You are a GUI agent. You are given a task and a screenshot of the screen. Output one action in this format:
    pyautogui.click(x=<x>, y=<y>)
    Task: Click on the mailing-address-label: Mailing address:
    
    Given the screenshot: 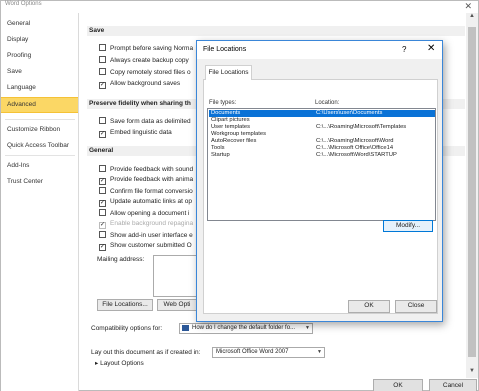 What is the action you would take?
    pyautogui.click(x=121, y=259)
    